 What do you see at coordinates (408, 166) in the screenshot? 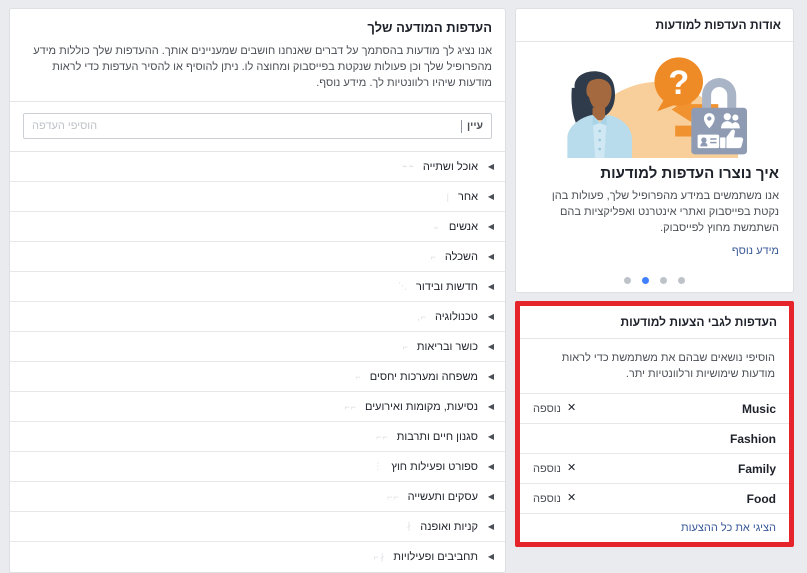
I see `category-thumbnail-icon: ⌁⌁` at bounding box center [408, 166].